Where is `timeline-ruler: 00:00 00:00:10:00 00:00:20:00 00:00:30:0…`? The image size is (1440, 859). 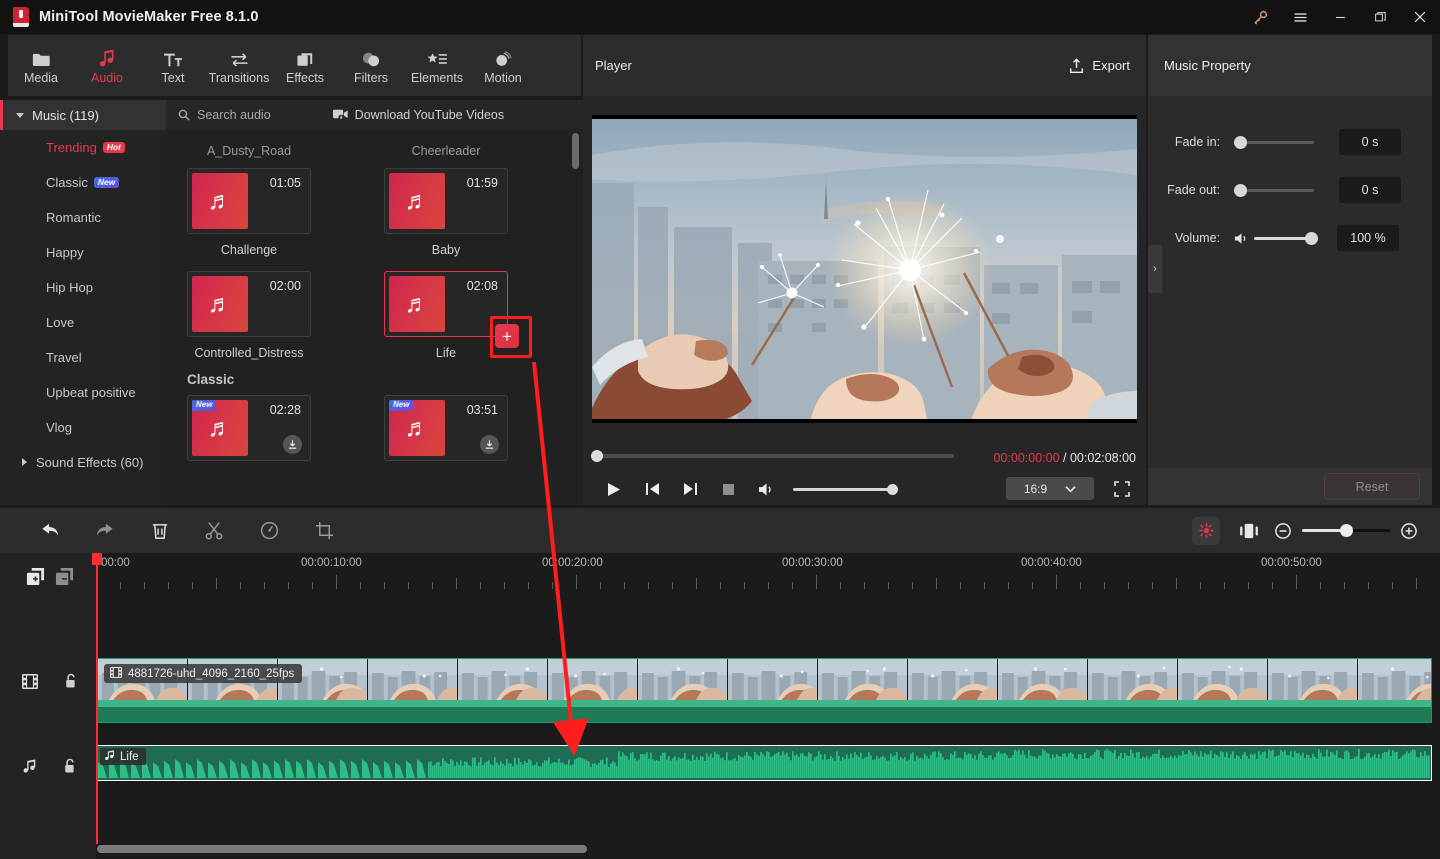 timeline-ruler: 00:00 00:00:10:00 00:00:20:00 00:00:30:0… is located at coordinates (768, 574).